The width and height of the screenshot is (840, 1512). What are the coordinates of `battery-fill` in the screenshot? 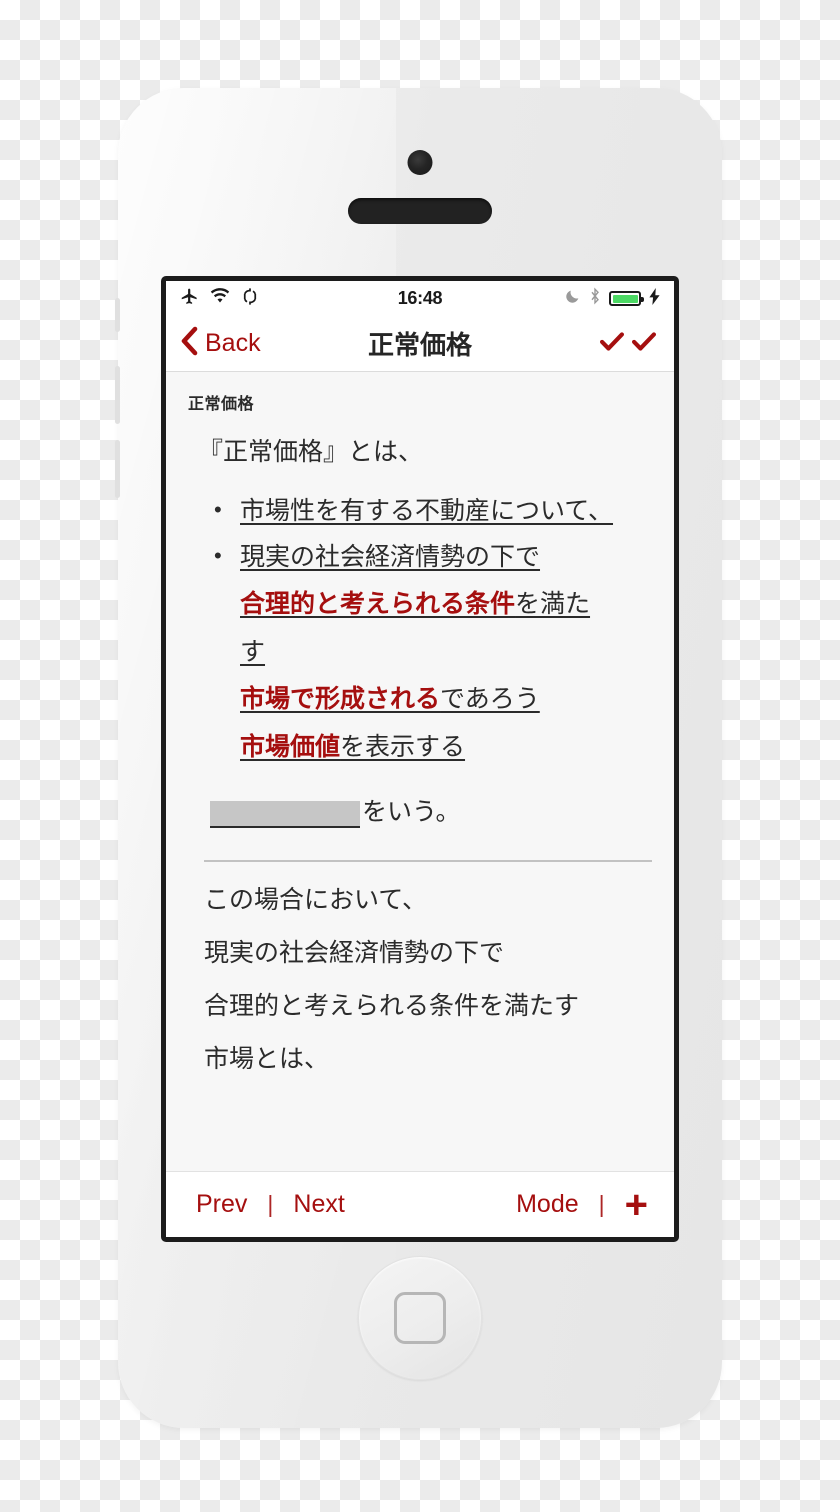 It's located at (625, 298).